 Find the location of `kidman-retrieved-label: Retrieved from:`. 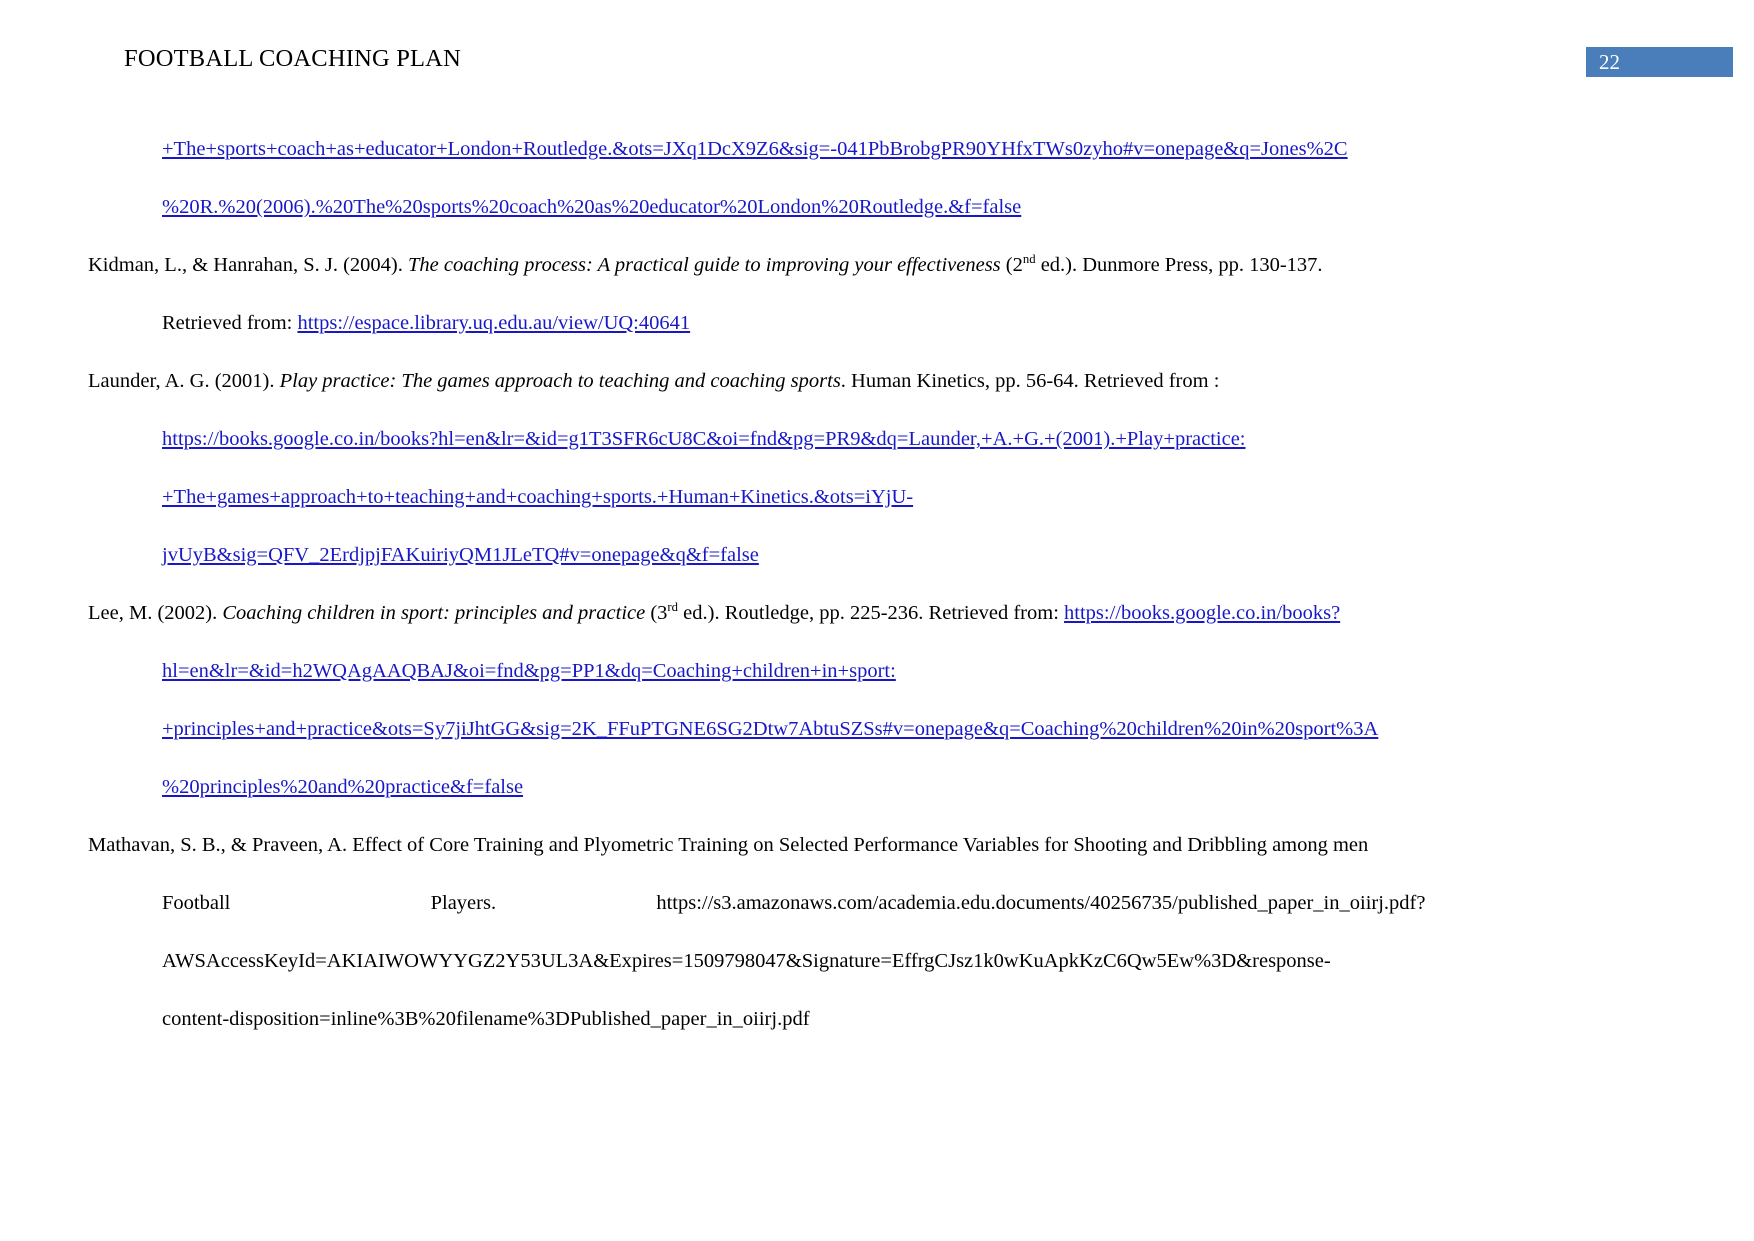

kidman-retrieved-label: Retrieved from: is located at coordinates (227, 323).